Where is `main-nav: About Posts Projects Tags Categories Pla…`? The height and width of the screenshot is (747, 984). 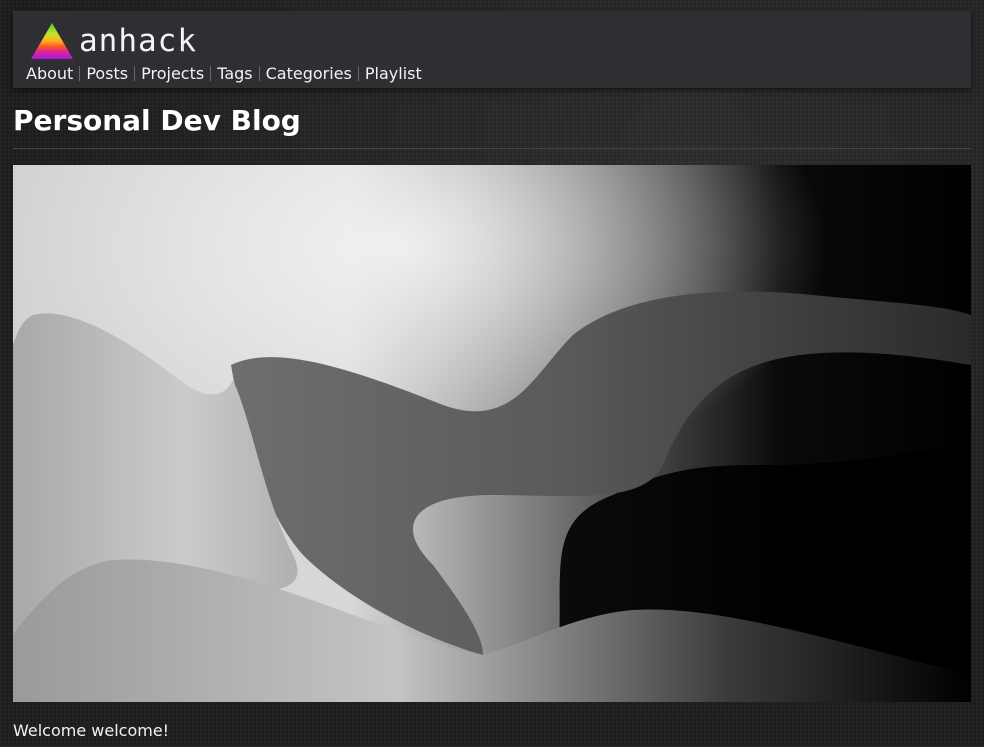
main-nav: About Posts Projects Tags Categories Pla… is located at coordinates (224, 73).